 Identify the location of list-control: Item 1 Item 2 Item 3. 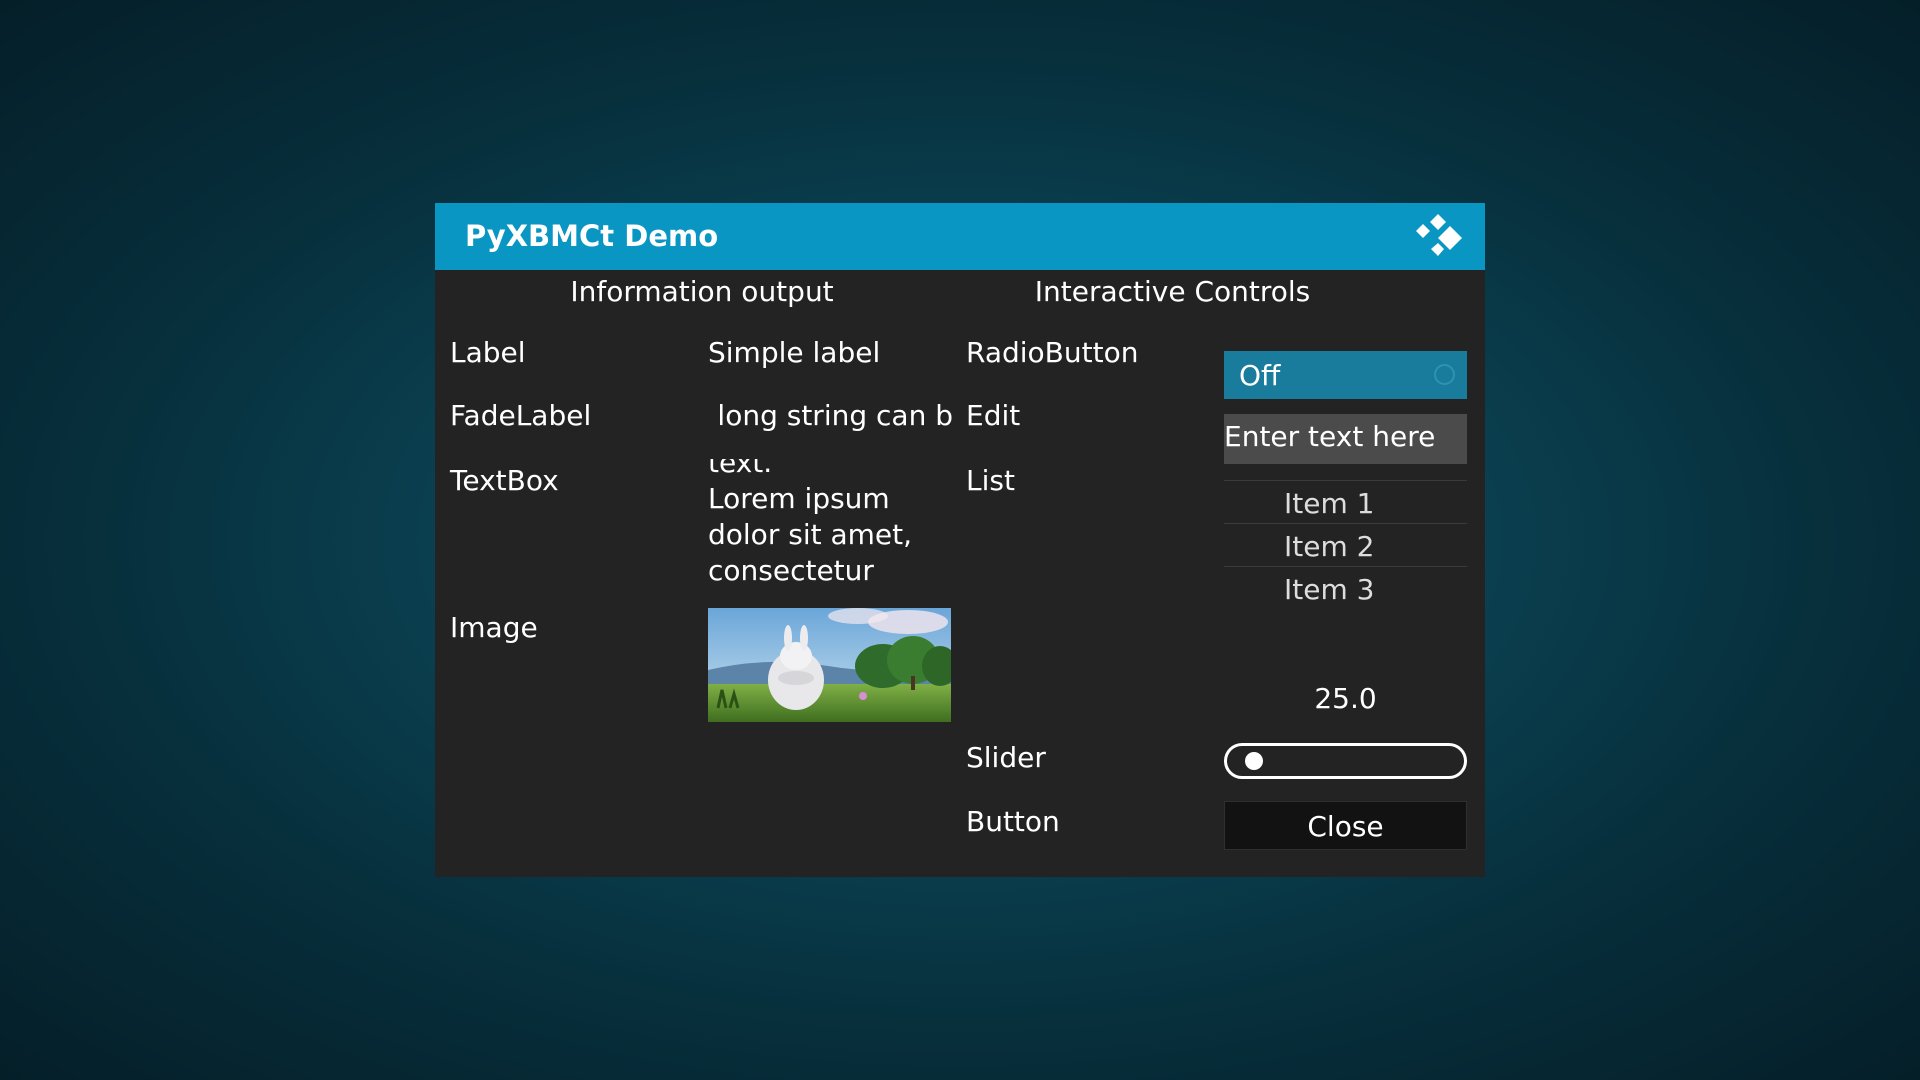
(1345, 544).